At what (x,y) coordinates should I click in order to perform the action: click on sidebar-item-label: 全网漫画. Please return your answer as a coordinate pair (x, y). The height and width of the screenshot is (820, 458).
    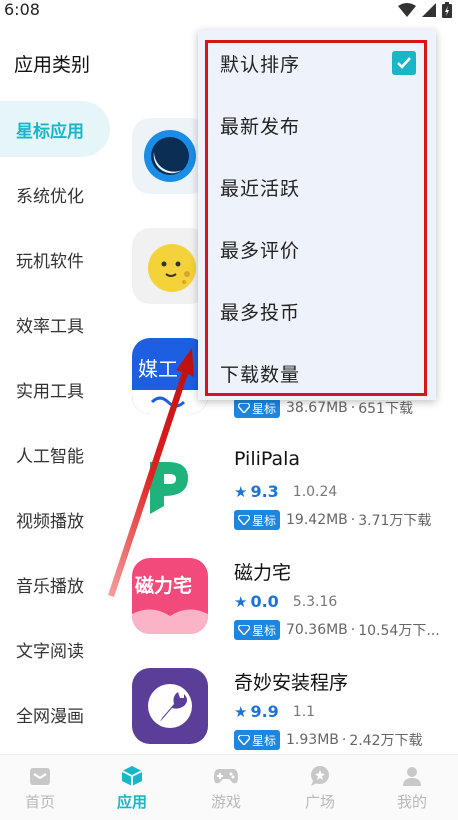
    Looking at the image, I should click on (50, 716).